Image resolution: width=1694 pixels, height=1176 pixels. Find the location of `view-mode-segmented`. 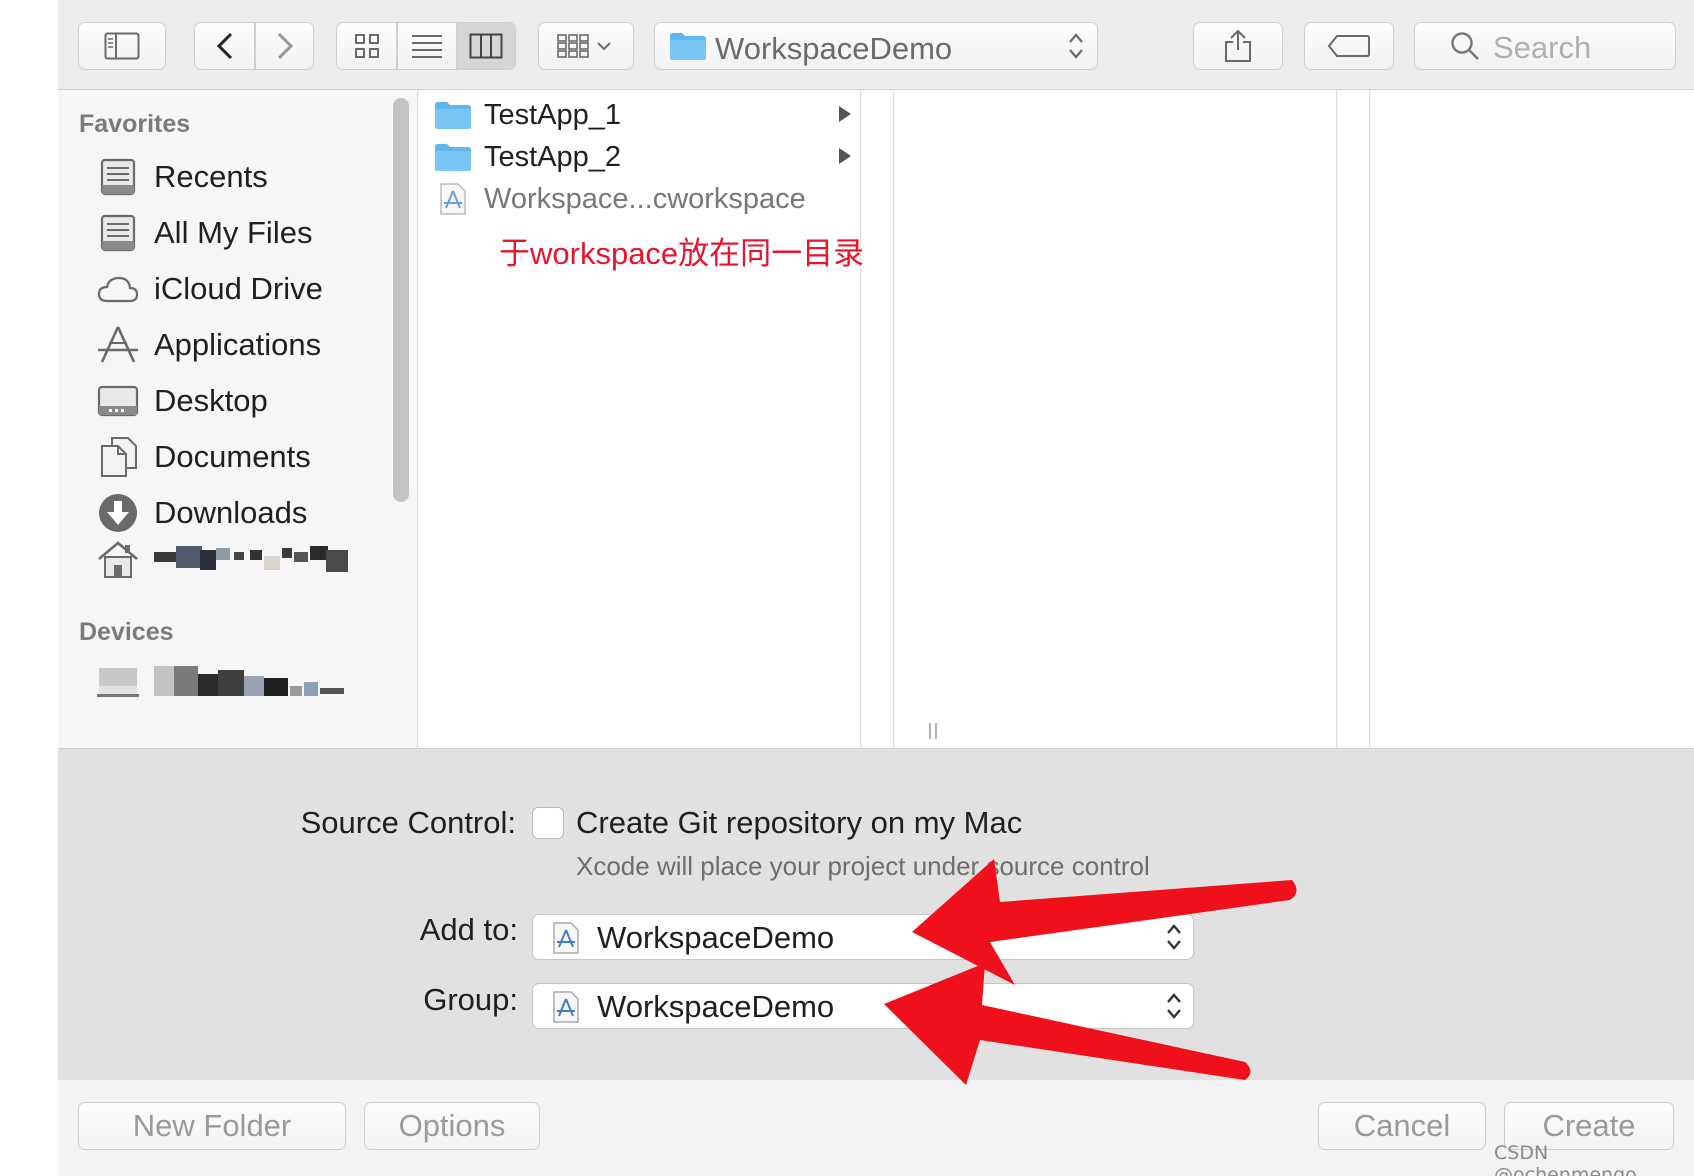

view-mode-segmented is located at coordinates (426, 46).